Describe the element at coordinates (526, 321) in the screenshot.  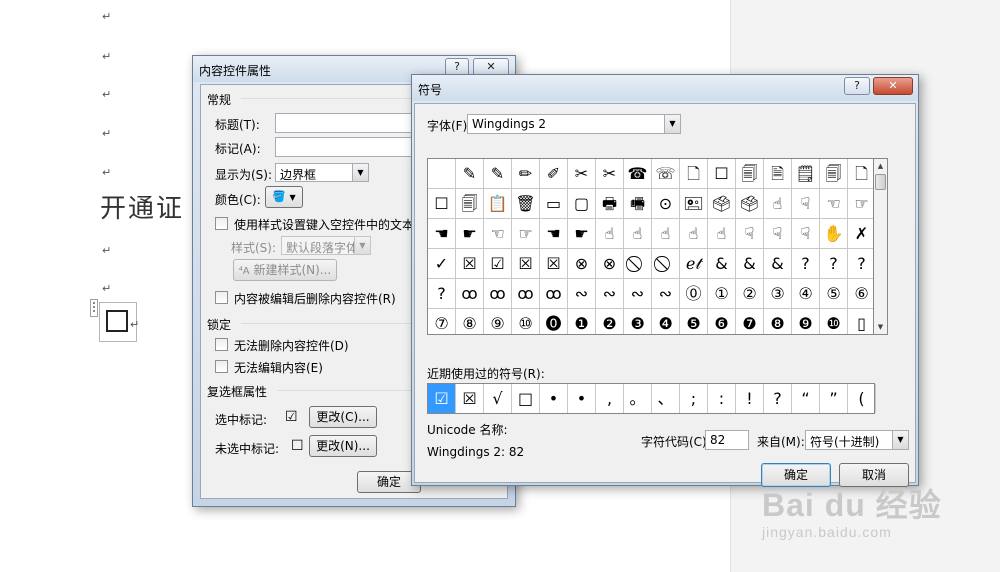
I see `symbol-cell: ⑩` at that location.